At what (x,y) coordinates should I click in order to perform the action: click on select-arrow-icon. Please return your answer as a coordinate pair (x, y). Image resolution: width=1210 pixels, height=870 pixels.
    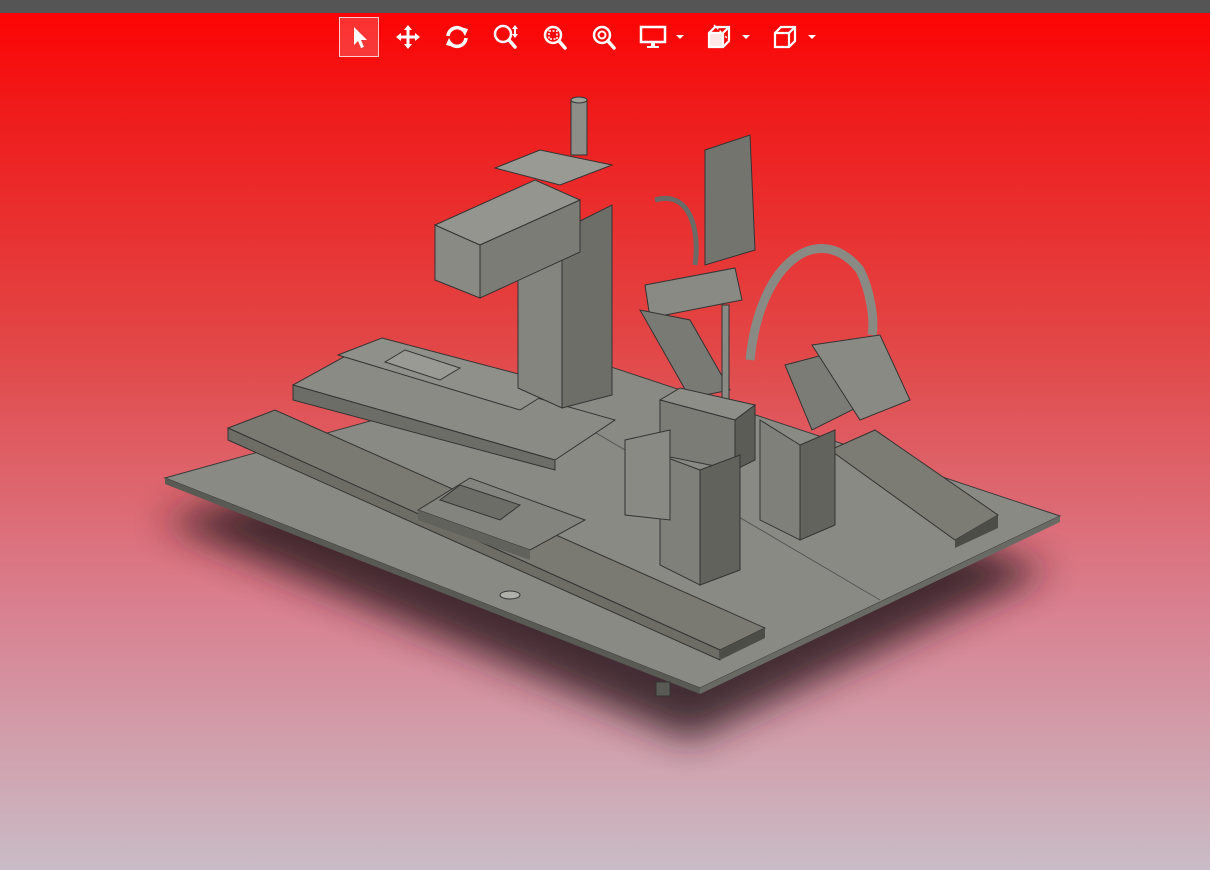
    Looking at the image, I should click on (360, 37).